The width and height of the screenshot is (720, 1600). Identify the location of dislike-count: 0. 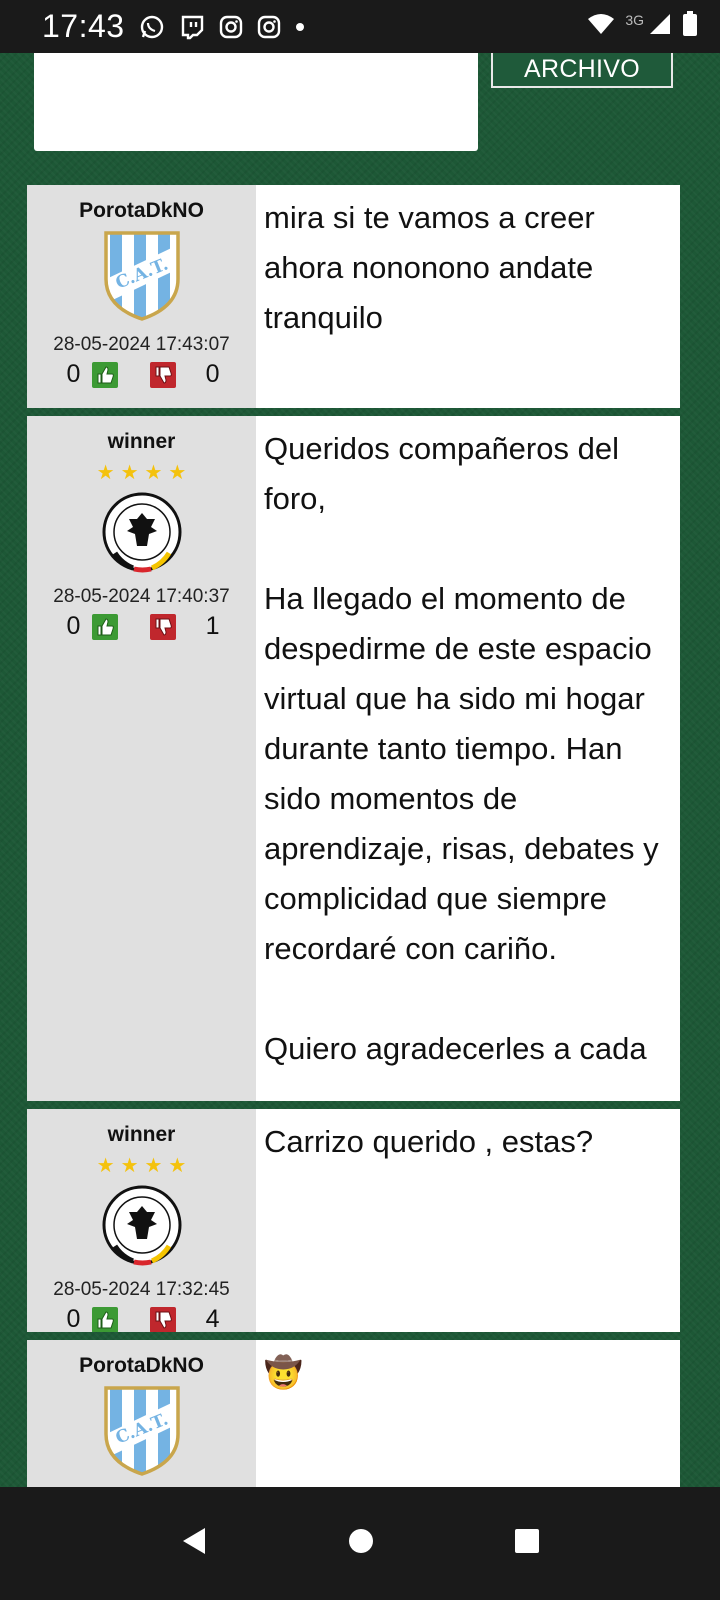
(212, 374).